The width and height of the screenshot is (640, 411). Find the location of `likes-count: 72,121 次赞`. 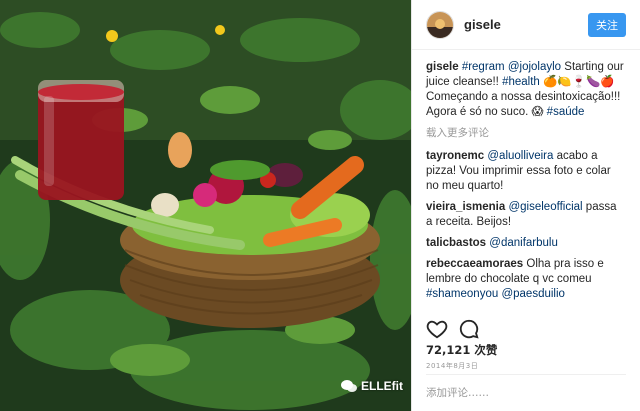

likes-count: 72,121 次赞 is located at coordinates (461, 350).